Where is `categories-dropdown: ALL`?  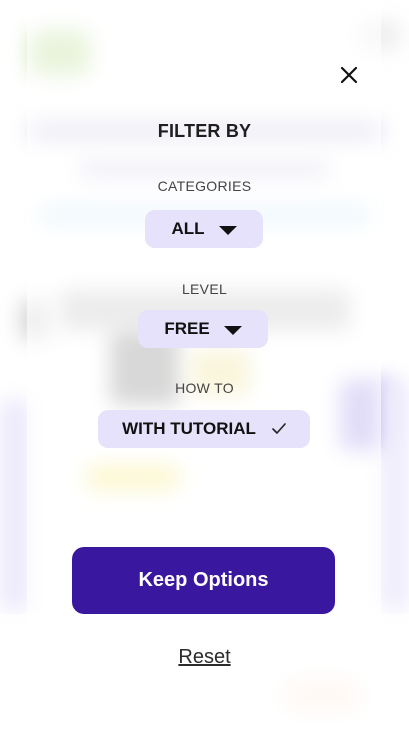 categories-dropdown: ALL is located at coordinates (204, 229).